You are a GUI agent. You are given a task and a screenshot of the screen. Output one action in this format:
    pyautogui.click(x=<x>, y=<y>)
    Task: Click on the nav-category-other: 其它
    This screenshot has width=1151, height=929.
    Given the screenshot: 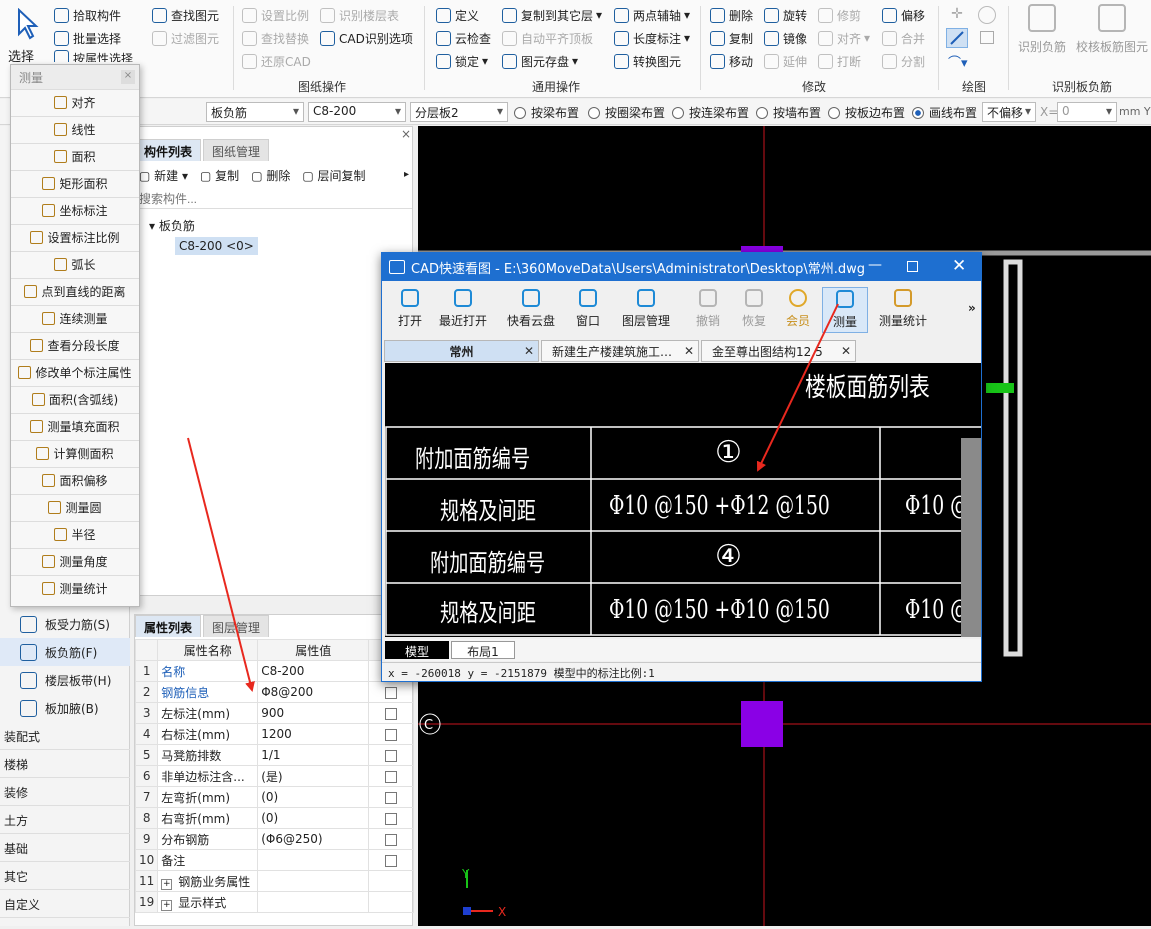 What is the action you would take?
    pyautogui.click(x=65, y=876)
    